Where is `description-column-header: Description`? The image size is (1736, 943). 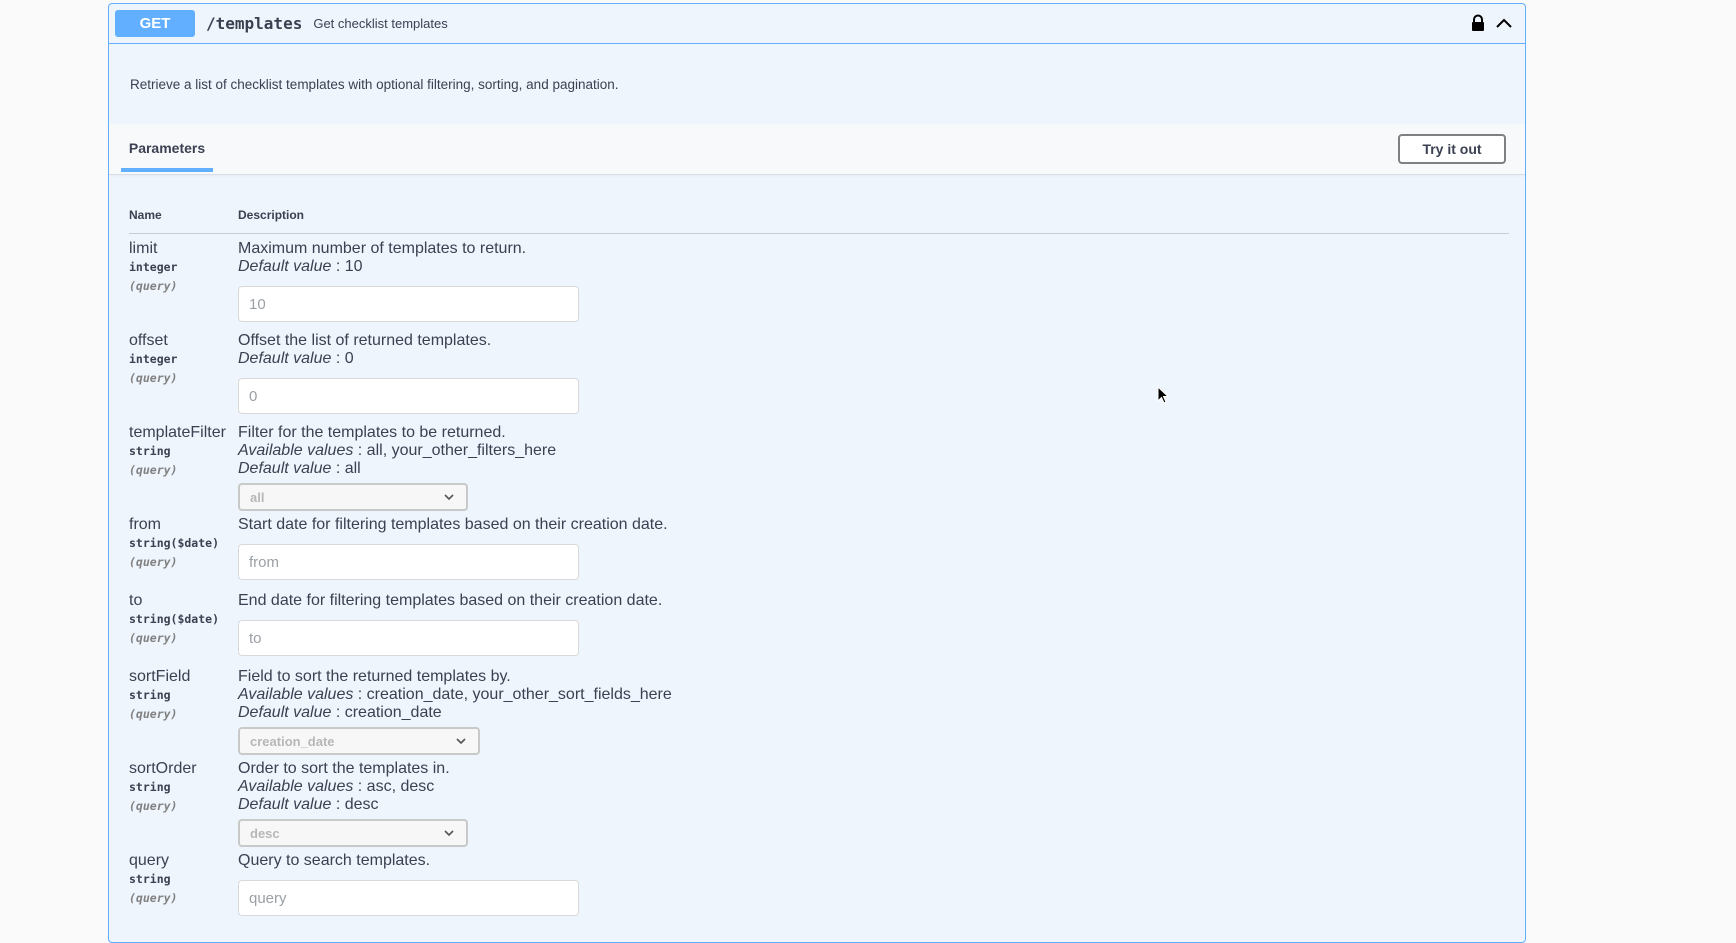 description-column-header: Description is located at coordinates (271, 215).